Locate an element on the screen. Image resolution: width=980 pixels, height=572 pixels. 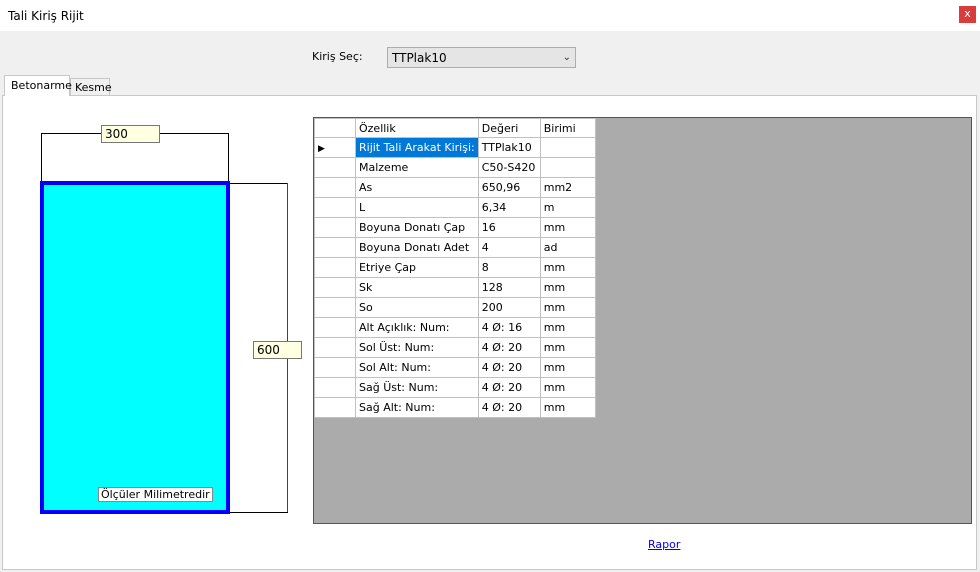
table-header-row: Özellik Değeri Birimi is located at coordinates (455, 128).